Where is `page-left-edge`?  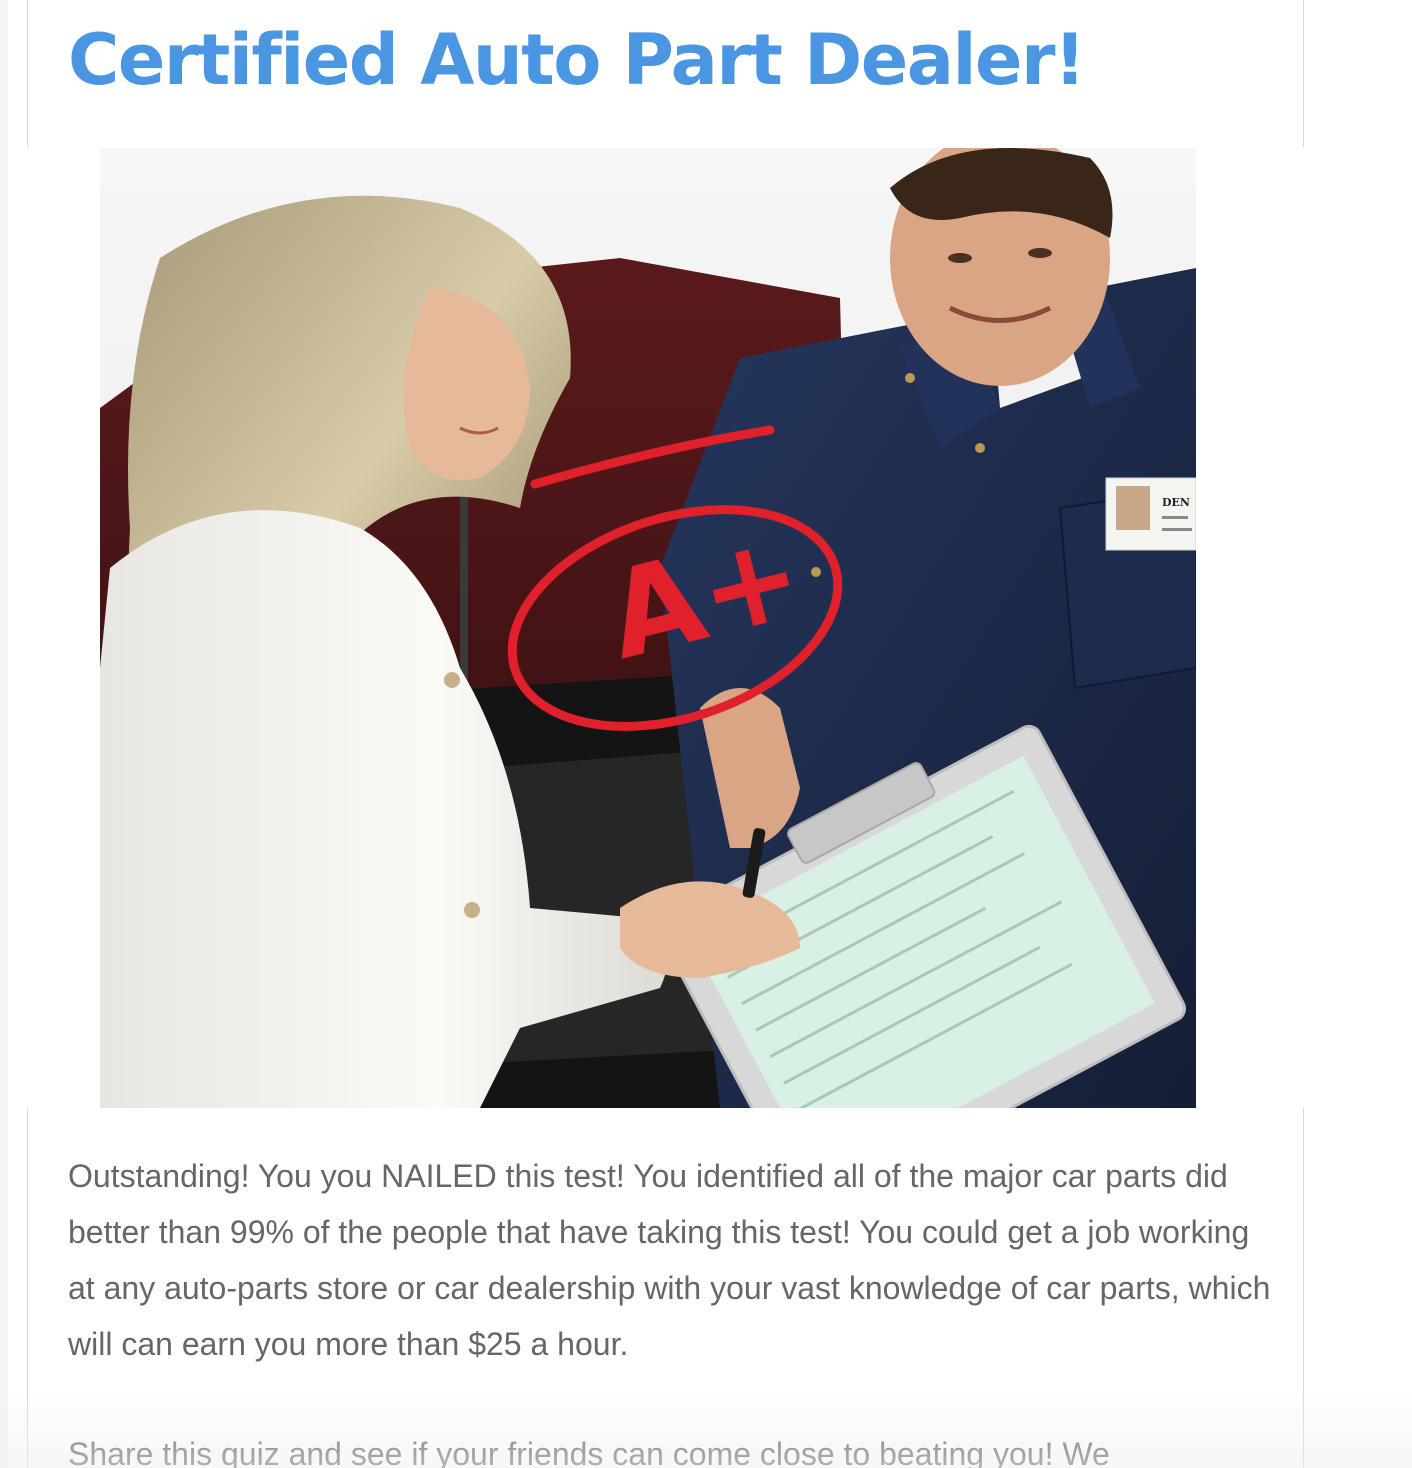 page-left-edge is located at coordinates (4, 734).